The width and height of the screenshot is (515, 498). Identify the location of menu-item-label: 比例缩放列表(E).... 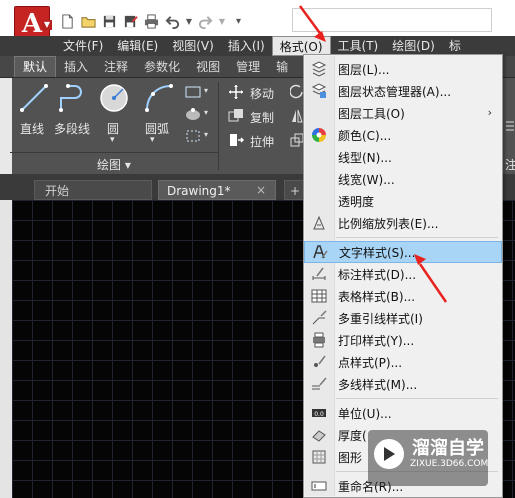
(388, 223).